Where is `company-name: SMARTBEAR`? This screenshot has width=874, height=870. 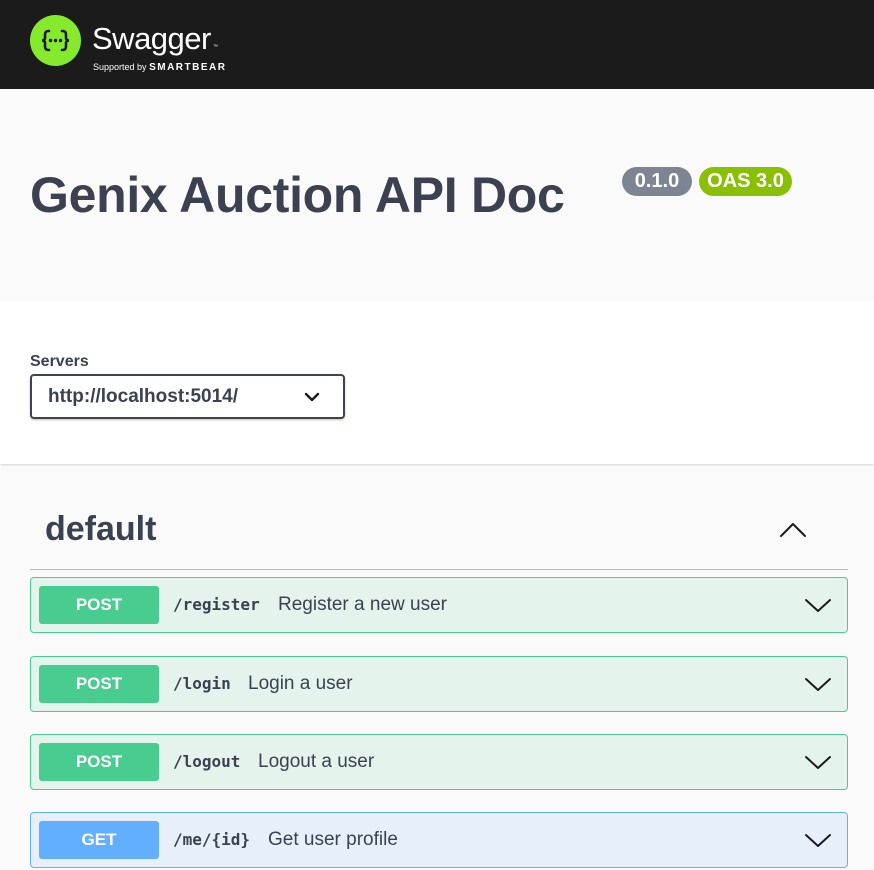
company-name: SMARTBEAR is located at coordinates (188, 67).